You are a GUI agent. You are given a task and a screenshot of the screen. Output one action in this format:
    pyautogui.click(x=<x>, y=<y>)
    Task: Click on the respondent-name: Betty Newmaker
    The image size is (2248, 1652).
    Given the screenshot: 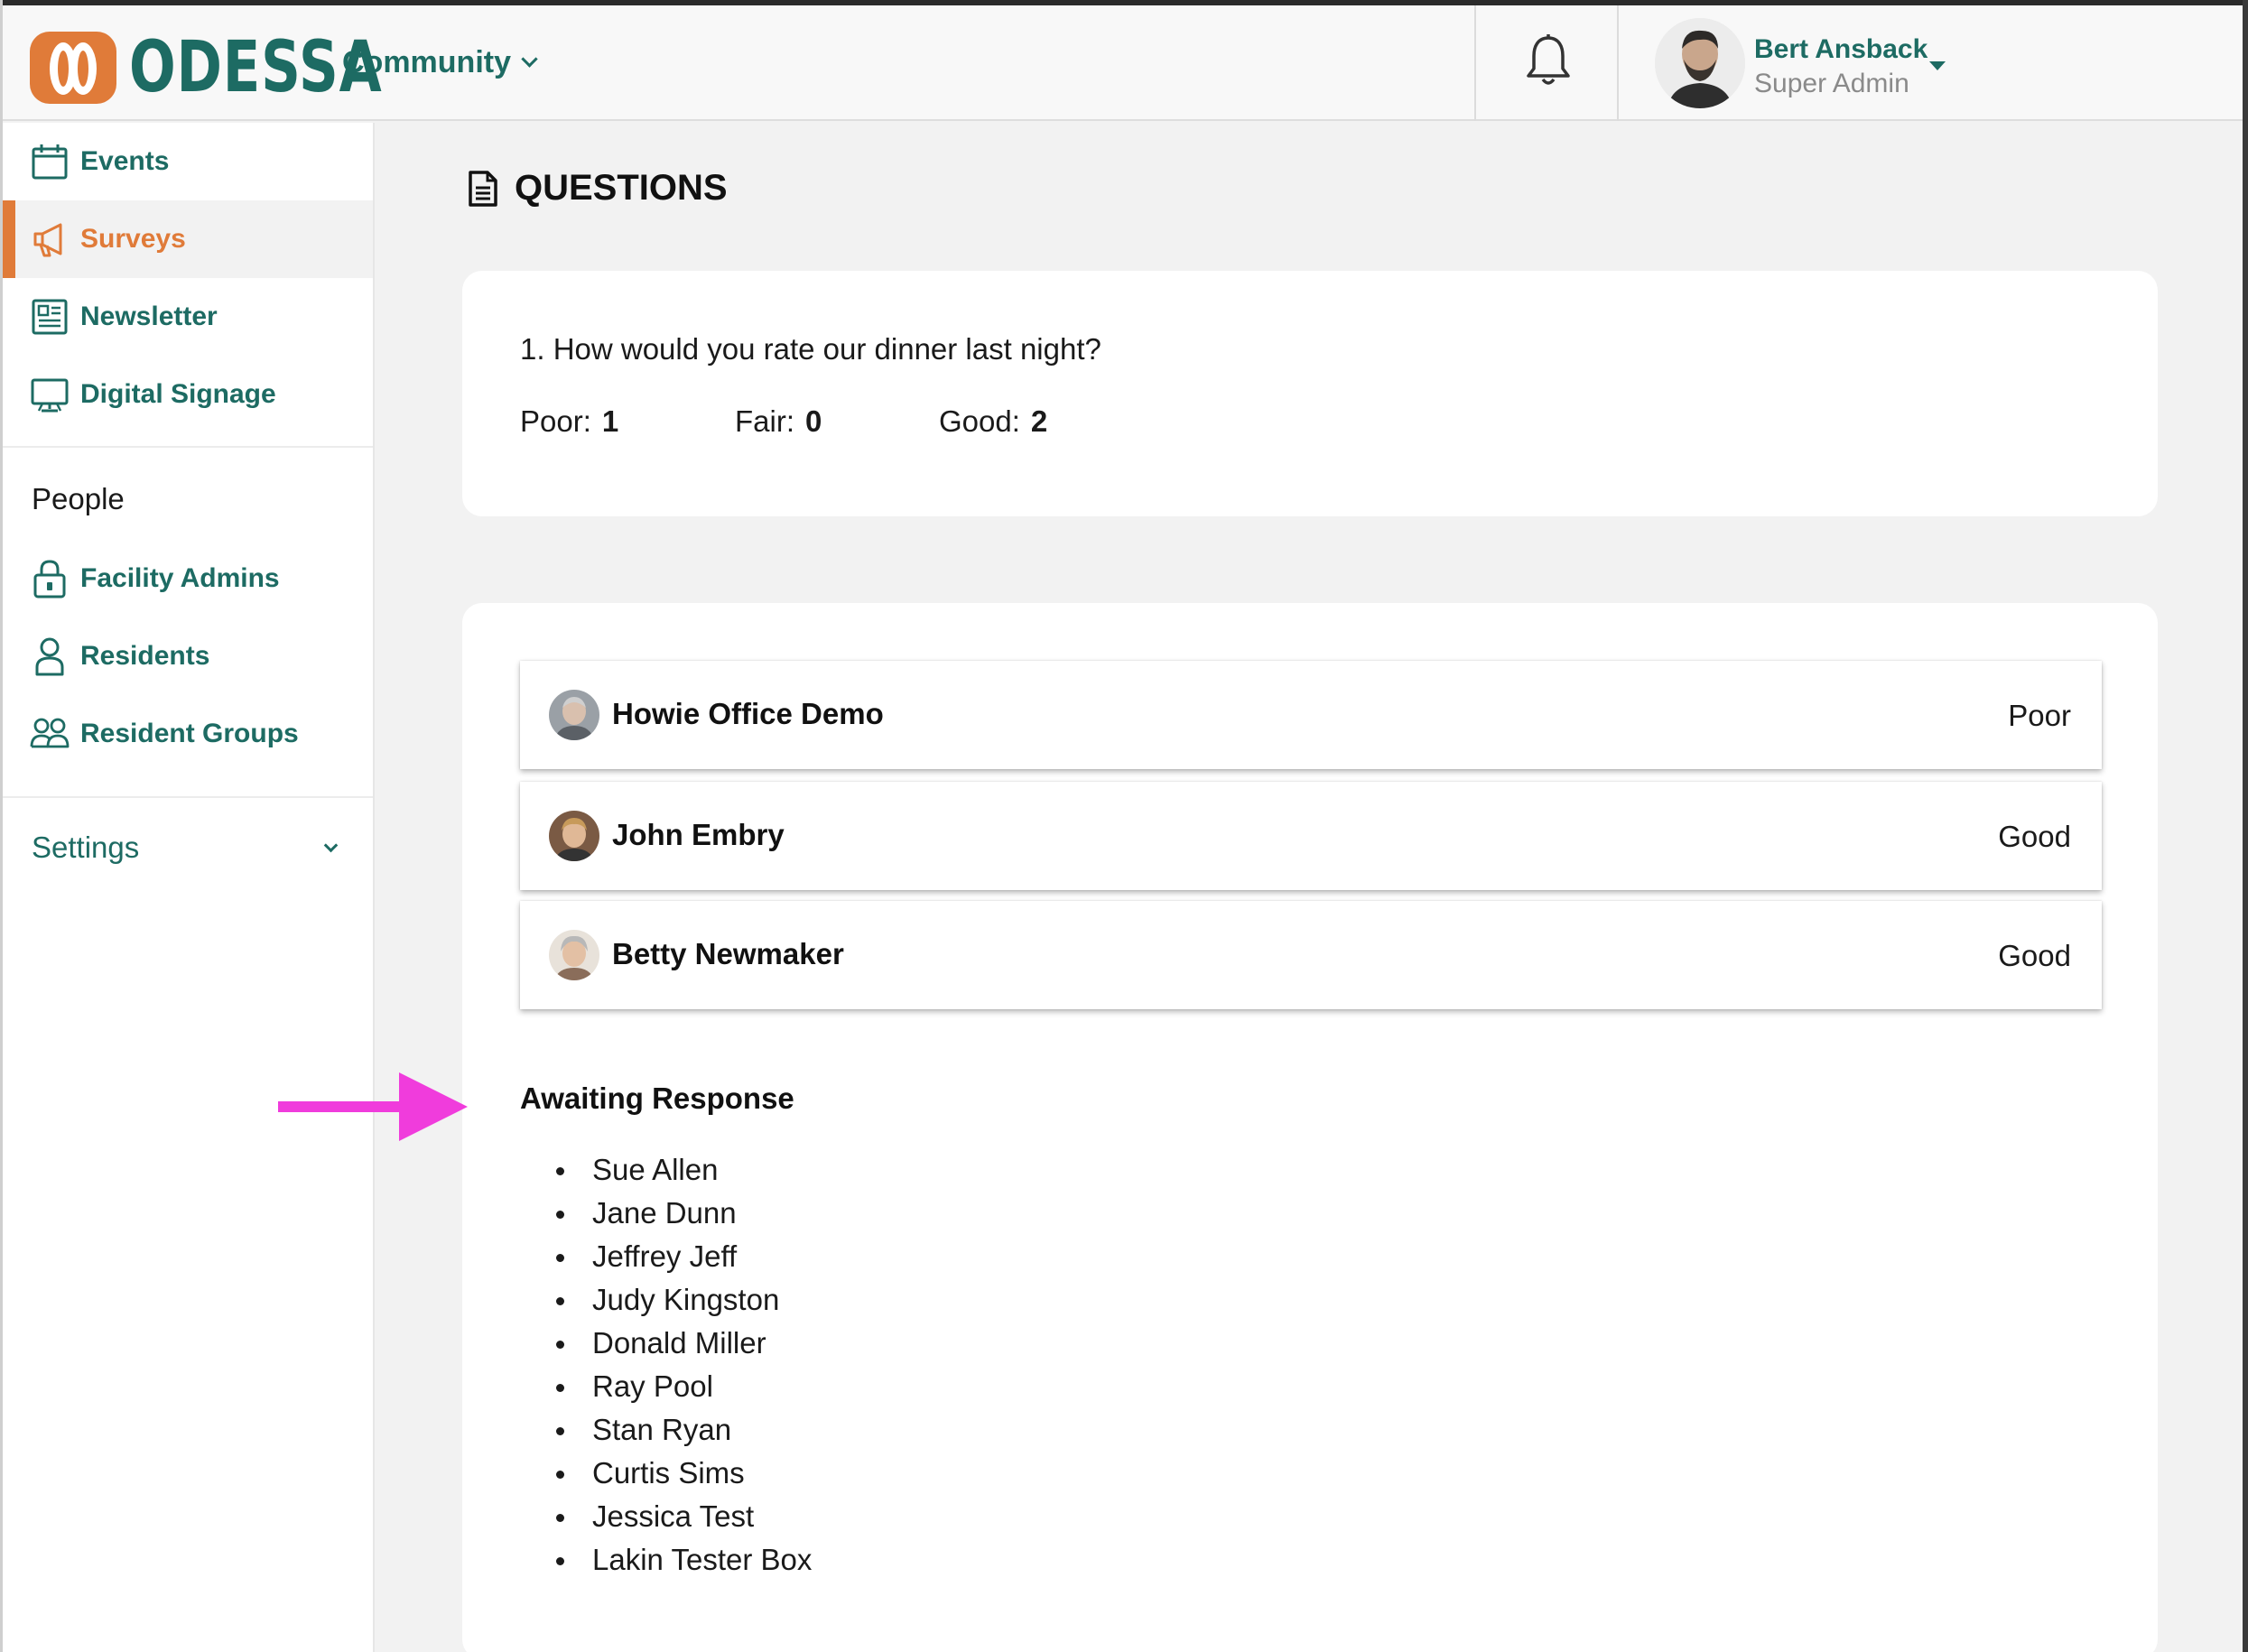 What is the action you would take?
    pyautogui.click(x=728, y=953)
    